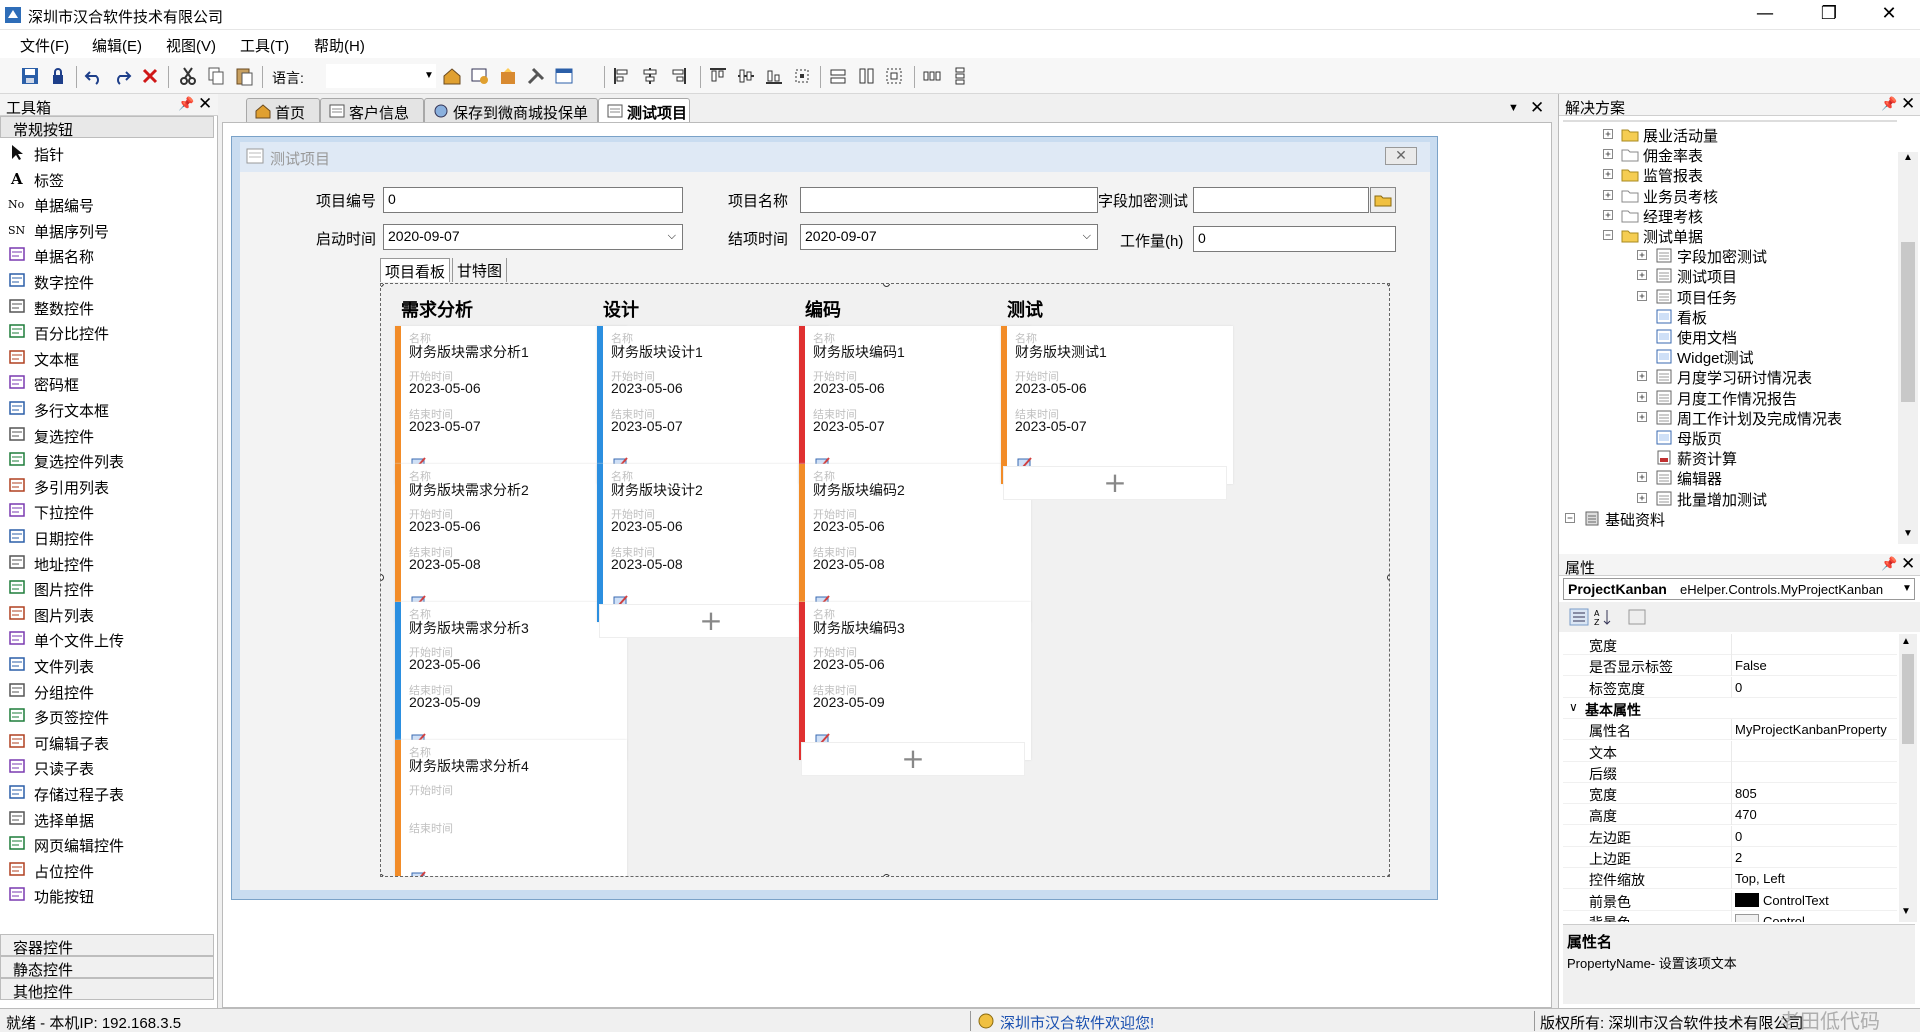 Image resolution: width=1920 pixels, height=1032 pixels. I want to click on toolbox-item: 多行文本框, so click(107, 408).